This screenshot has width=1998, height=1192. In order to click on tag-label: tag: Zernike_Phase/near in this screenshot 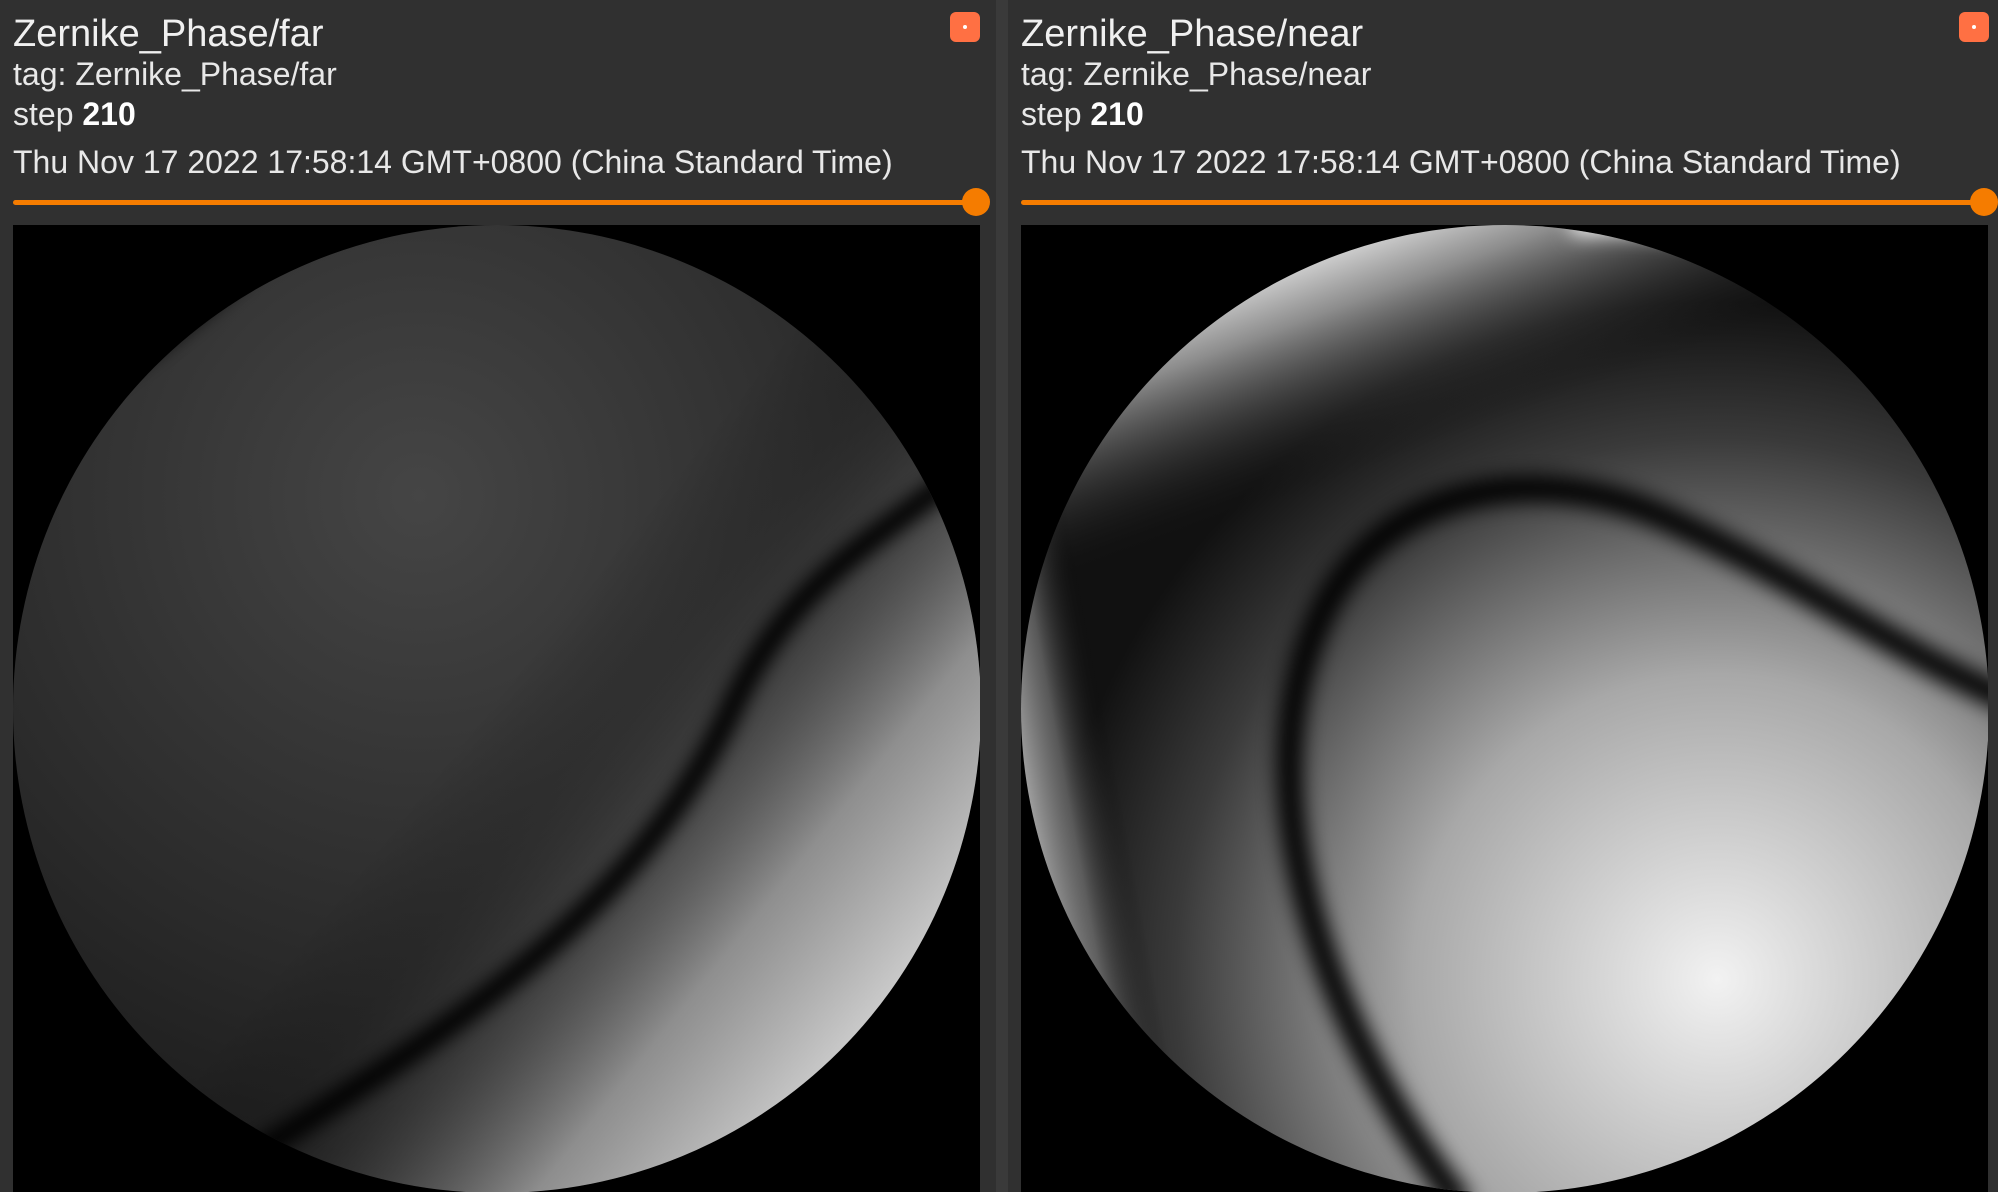, I will do `click(1196, 74)`.